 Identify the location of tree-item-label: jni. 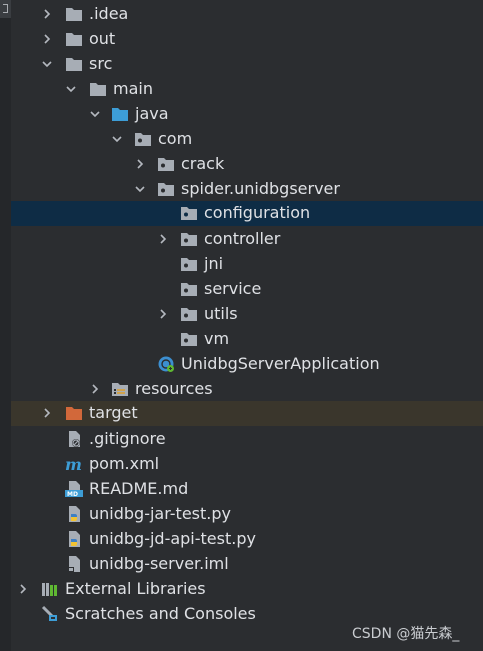
(214, 263).